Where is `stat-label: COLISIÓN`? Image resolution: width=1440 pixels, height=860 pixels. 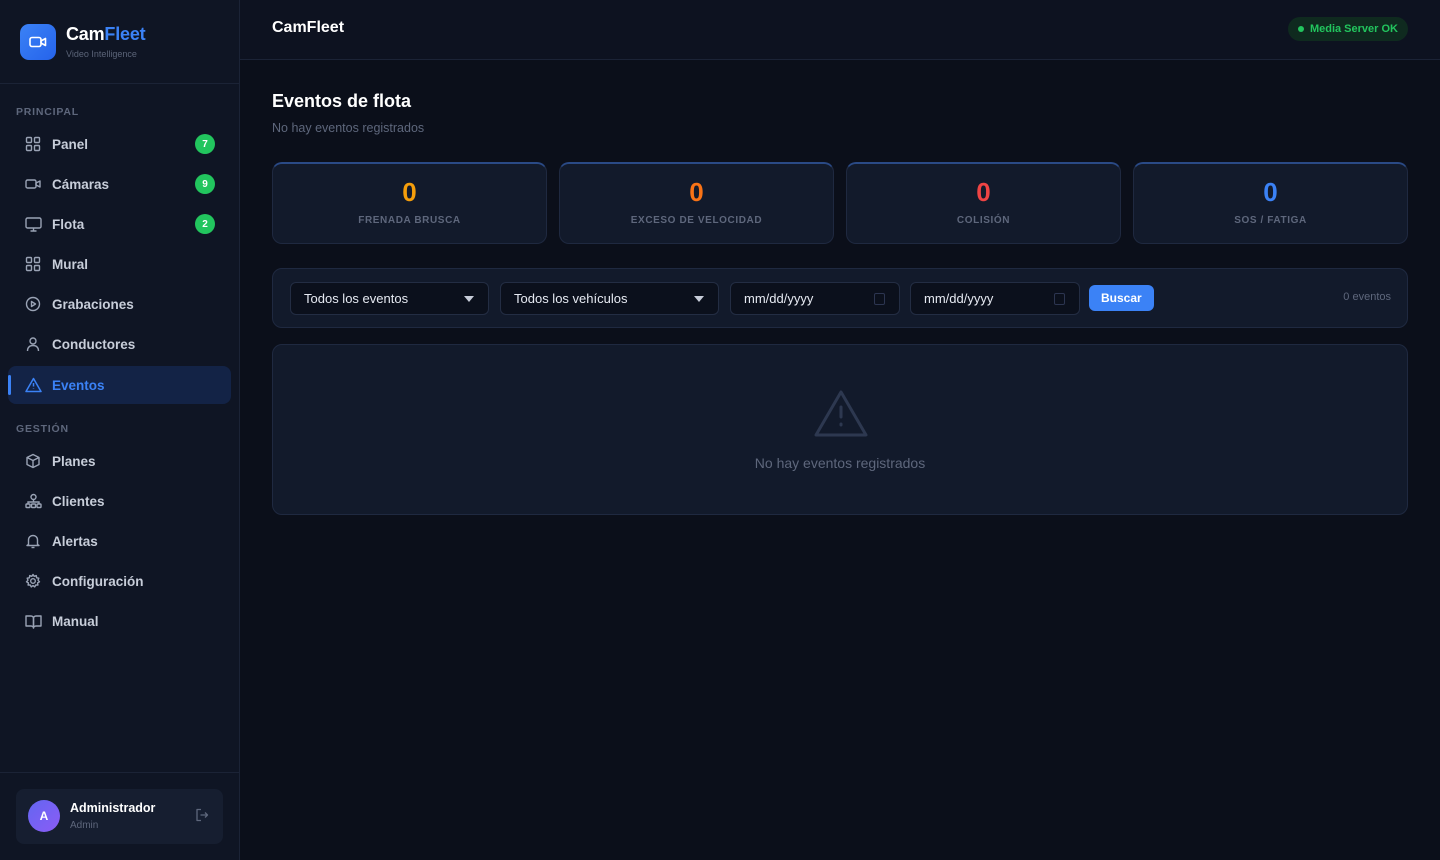
stat-label: COLISIÓN is located at coordinates (983, 220).